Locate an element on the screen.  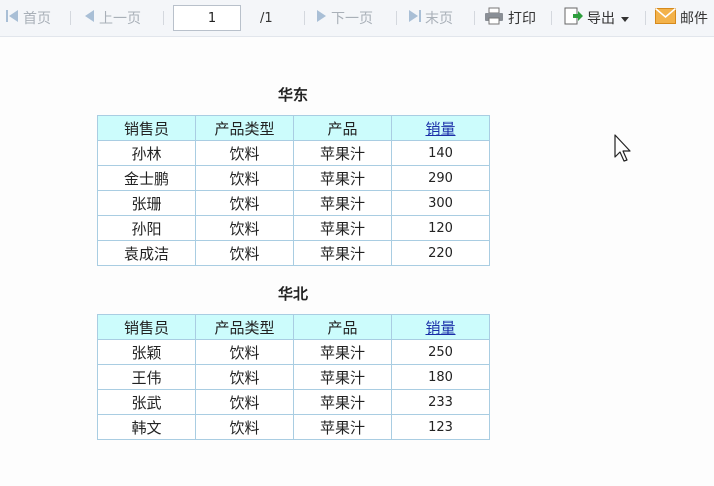
cell-salesperson: 韩文 is located at coordinates (146, 427).